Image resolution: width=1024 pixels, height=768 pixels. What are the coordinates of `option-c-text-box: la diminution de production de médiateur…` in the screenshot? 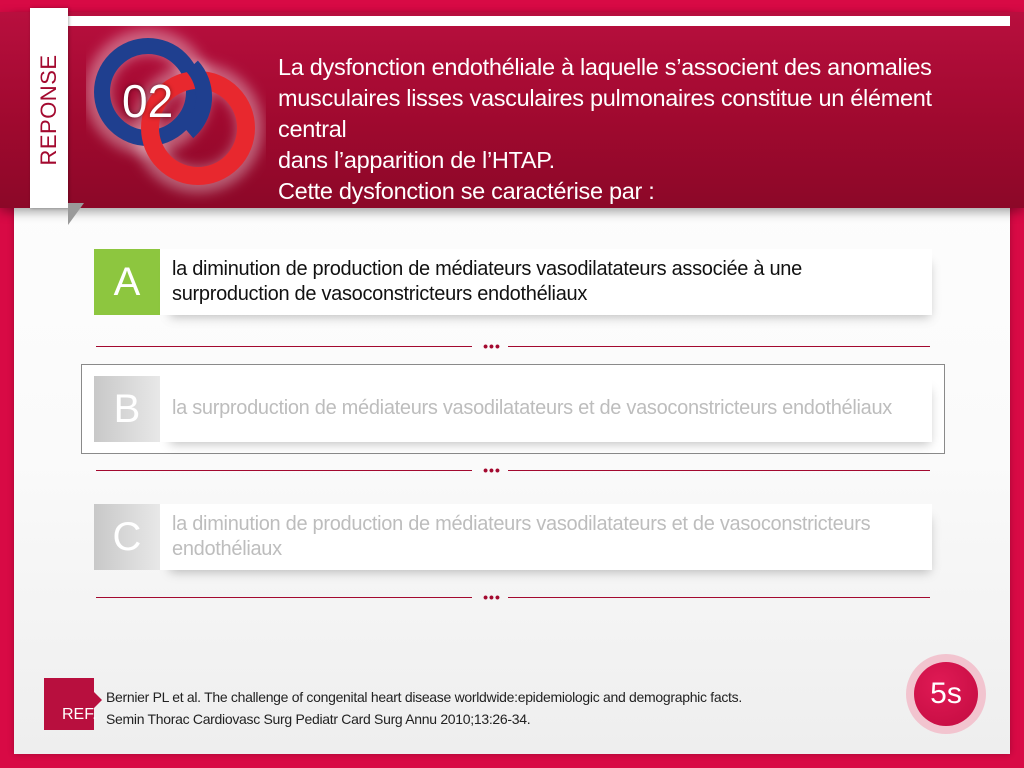 It's located at (546, 537).